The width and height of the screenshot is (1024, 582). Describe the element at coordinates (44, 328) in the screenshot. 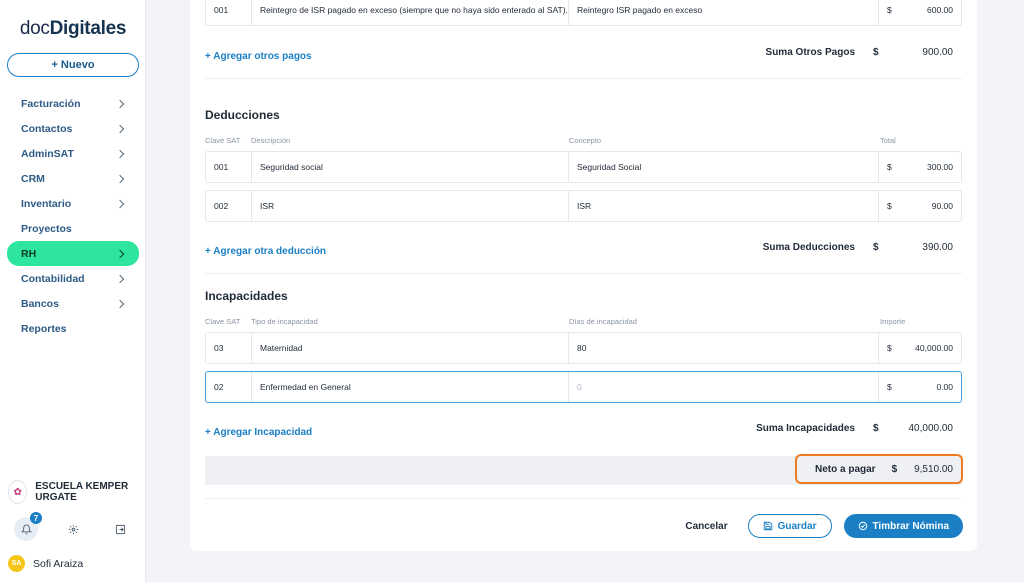

I see `sidebar-item-label: Reportes` at that location.